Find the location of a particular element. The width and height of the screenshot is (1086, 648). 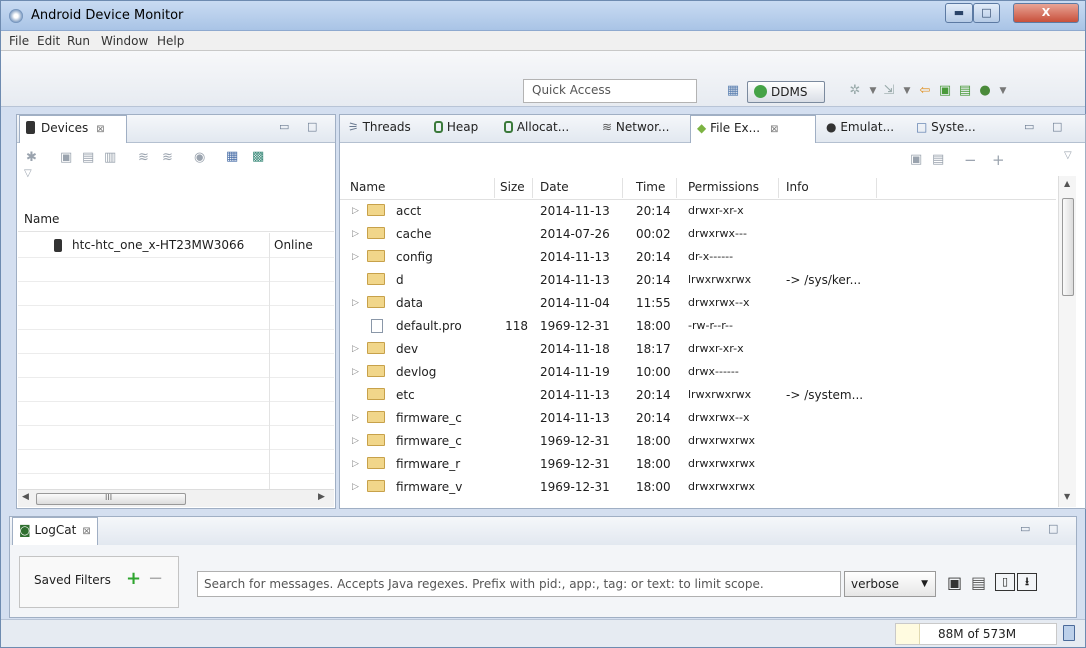

menu-help: Help is located at coordinates (170, 41).